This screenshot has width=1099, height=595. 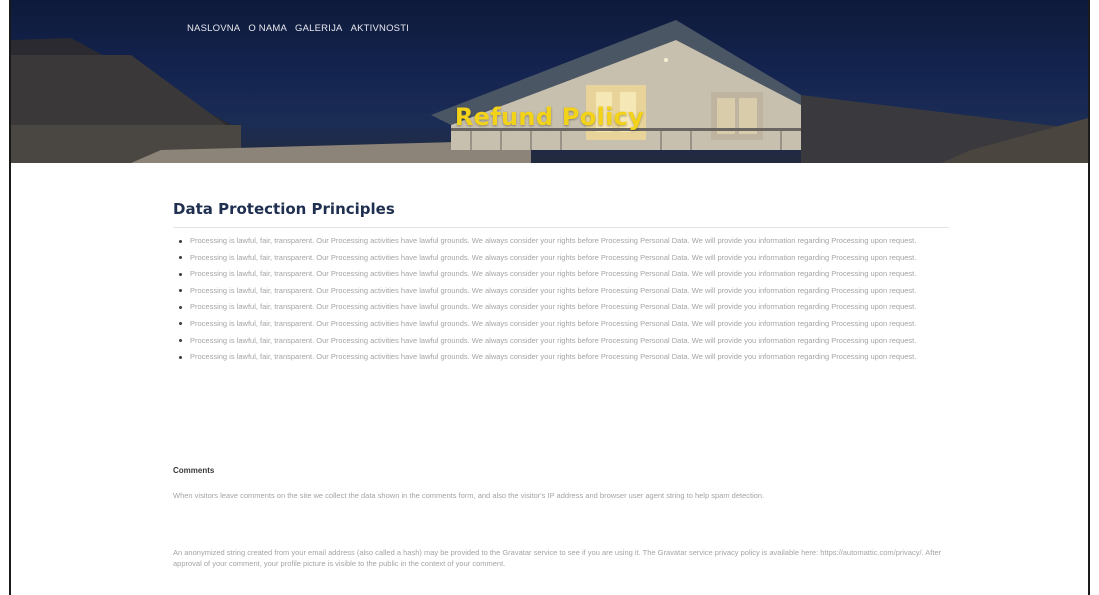 I want to click on comments-heading: Comments, so click(x=194, y=470).